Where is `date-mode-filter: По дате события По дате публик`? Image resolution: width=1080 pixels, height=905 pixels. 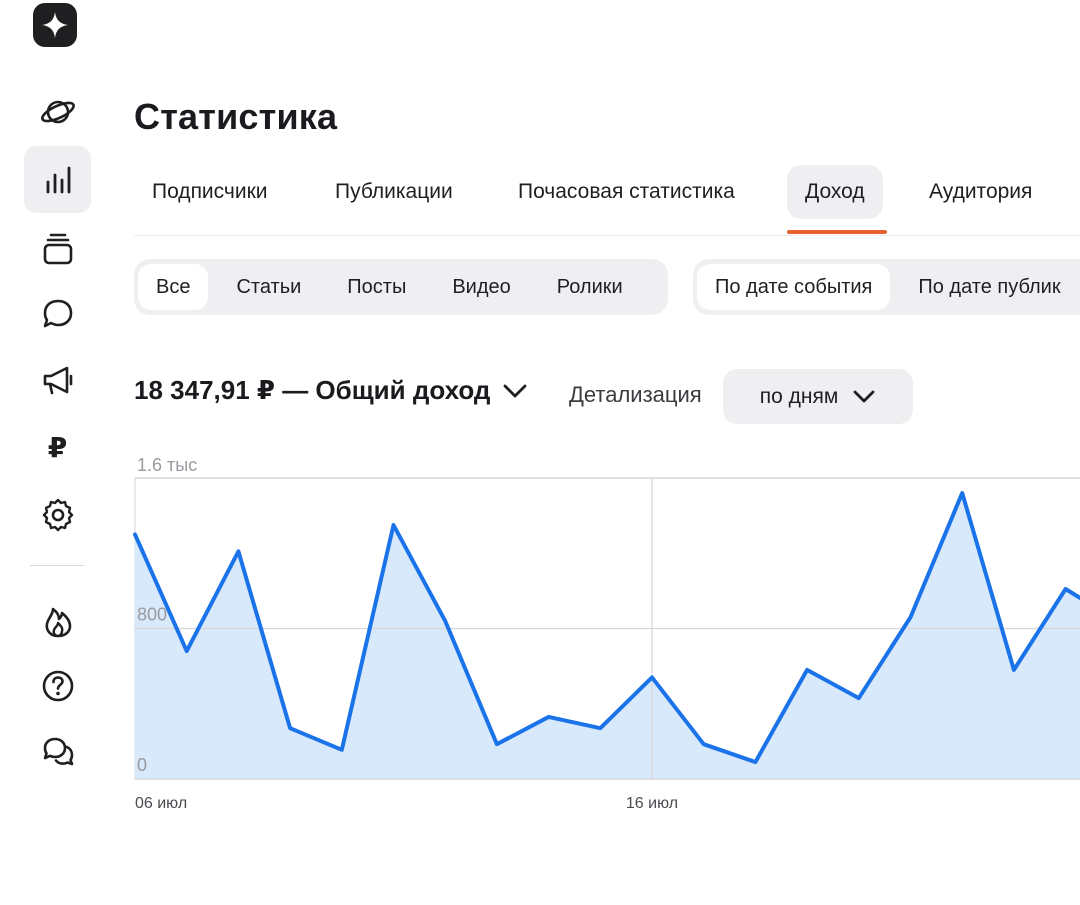 date-mode-filter: По дате события По дате публик is located at coordinates (886, 287).